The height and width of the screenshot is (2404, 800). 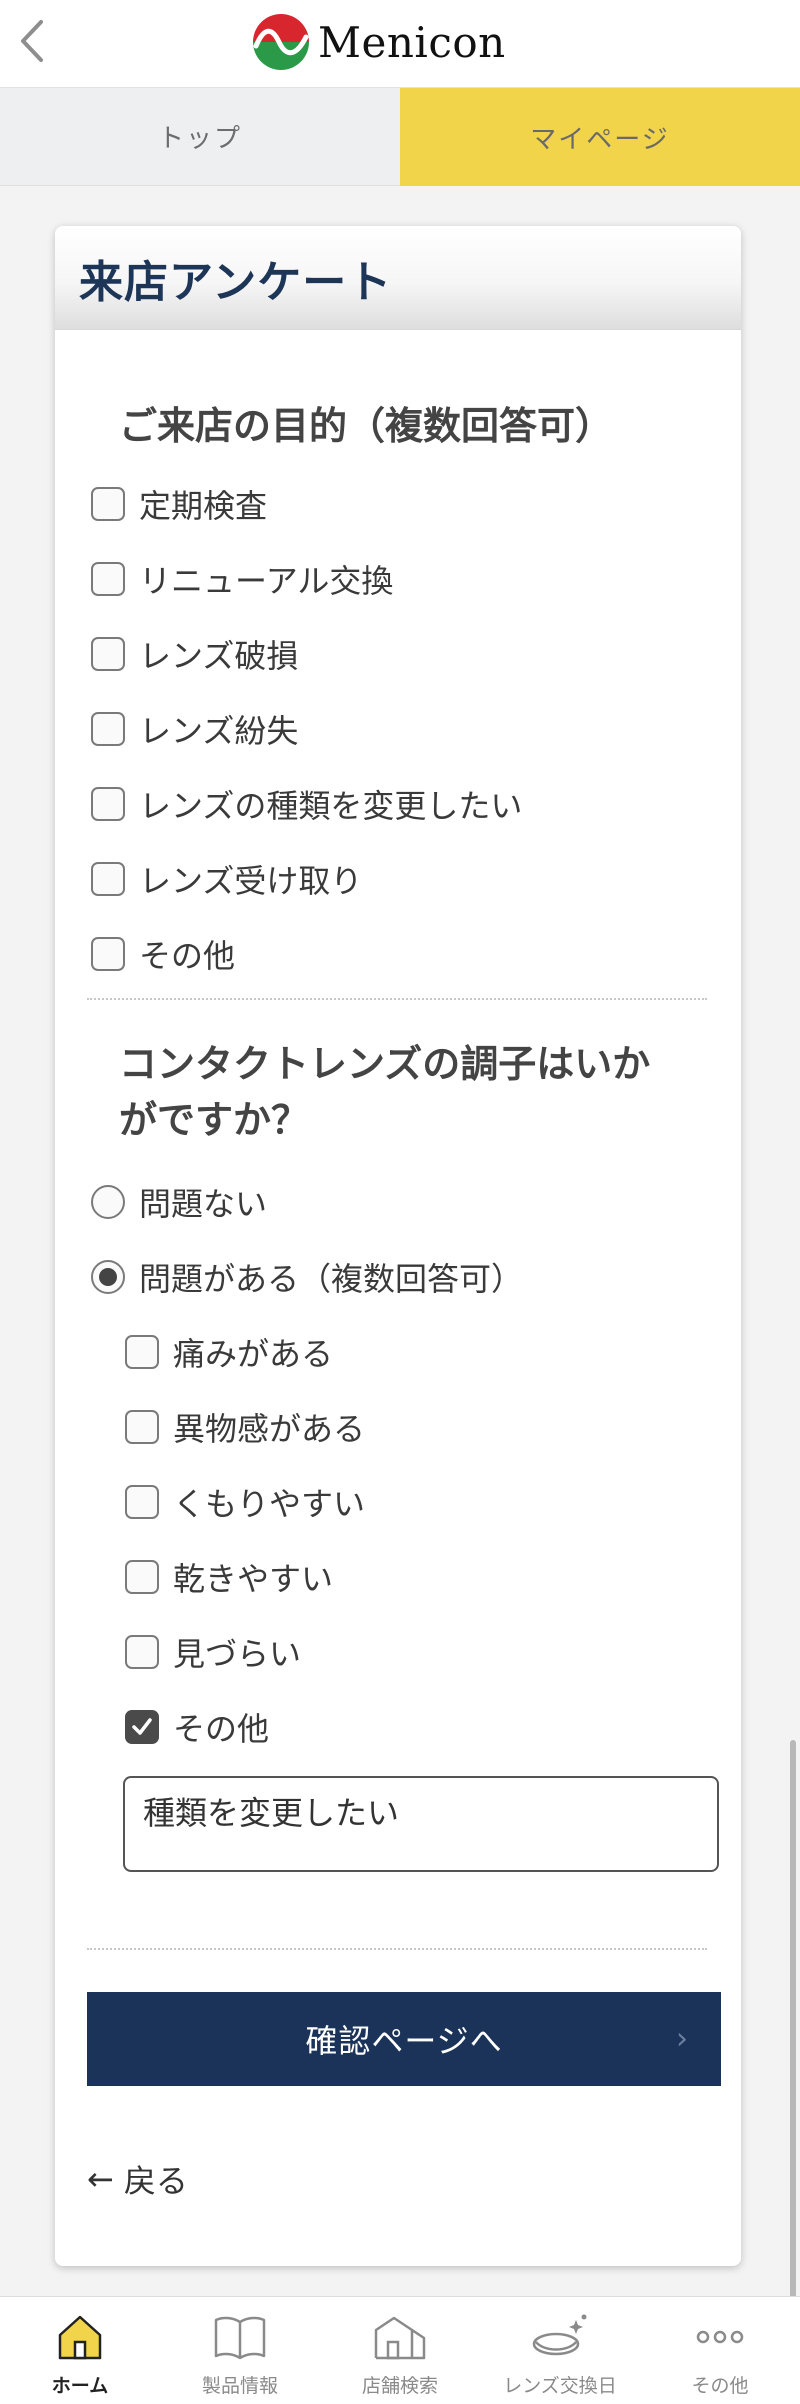 What do you see at coordinates (398, 278) in the screenshot?
I see `card-header: 来店アンケート` at bounding box center [398, 278].